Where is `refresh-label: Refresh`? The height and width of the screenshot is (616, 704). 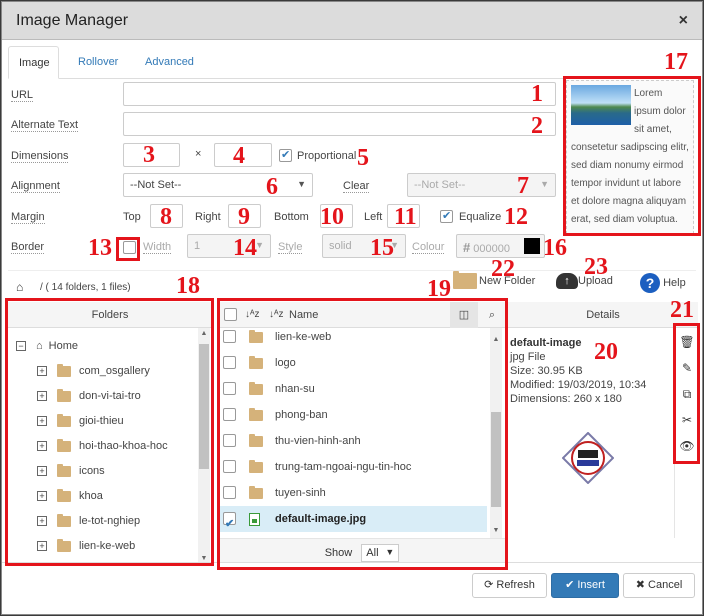
refresh-label: Refresh is located at coordinates (515, 585).